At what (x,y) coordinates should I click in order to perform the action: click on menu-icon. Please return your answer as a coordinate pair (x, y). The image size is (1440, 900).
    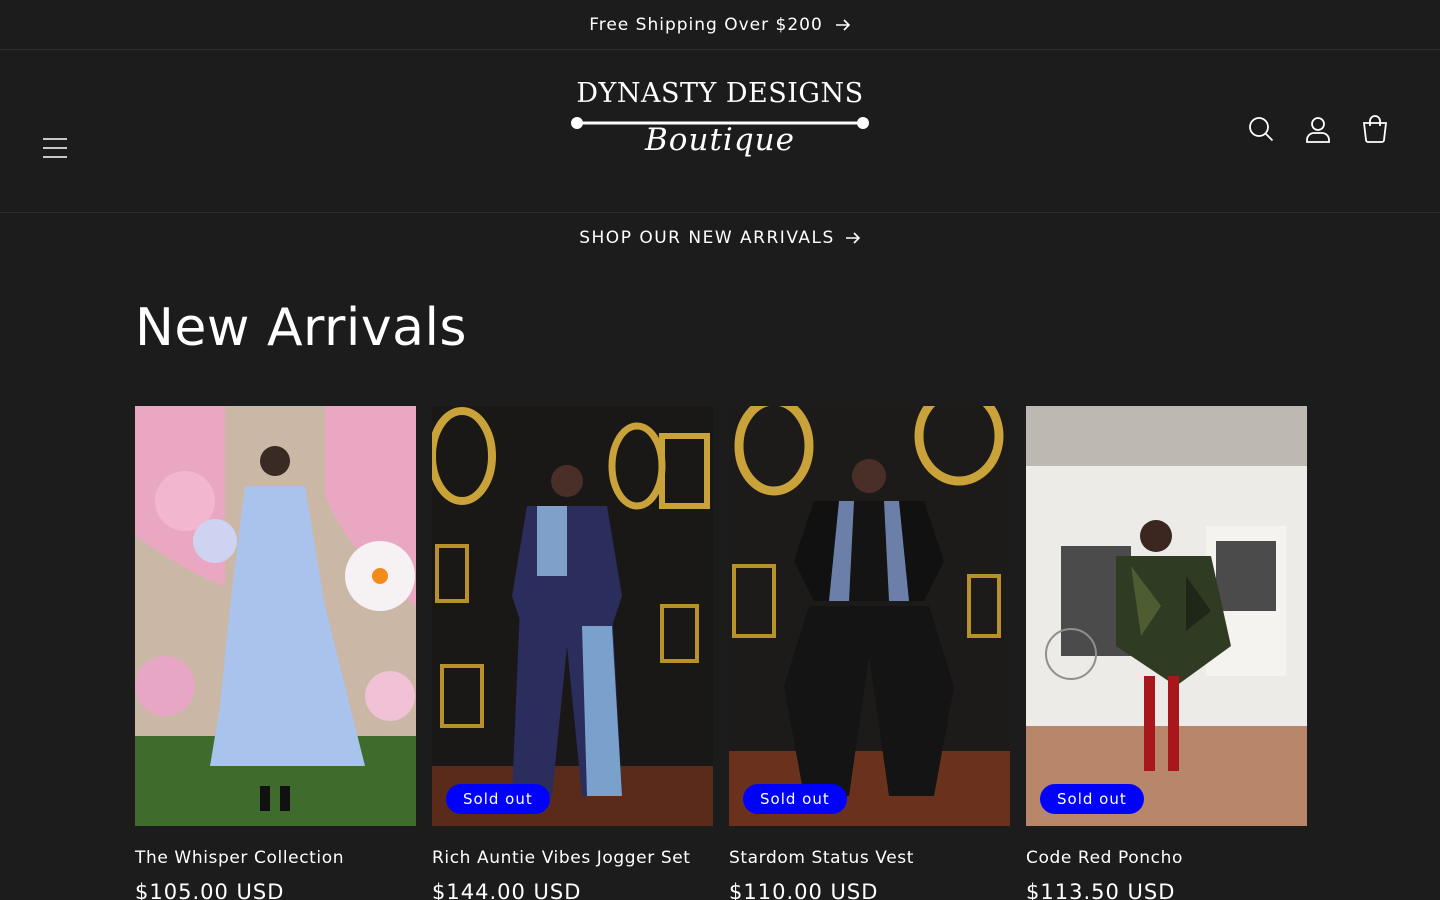
    Looking at the image, I should click on (55, 152).